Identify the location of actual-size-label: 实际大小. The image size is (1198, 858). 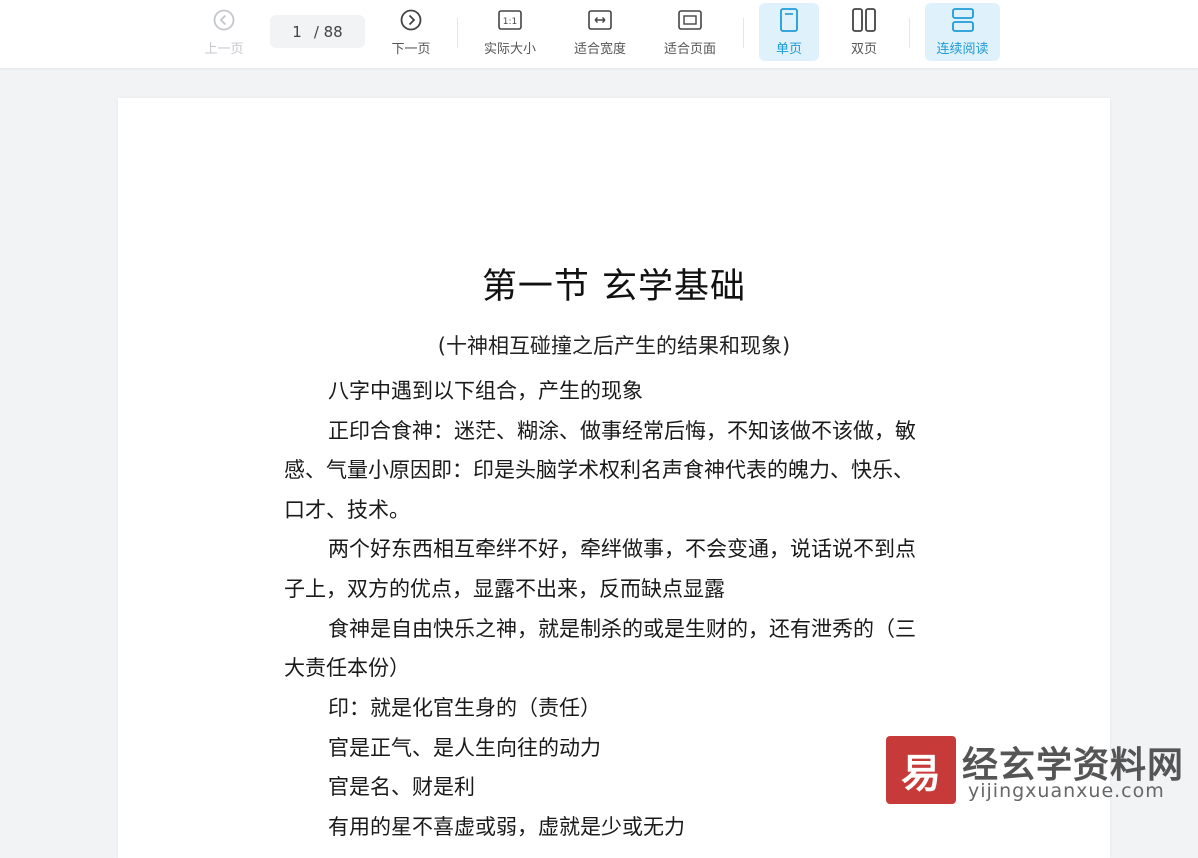
(509, 49).